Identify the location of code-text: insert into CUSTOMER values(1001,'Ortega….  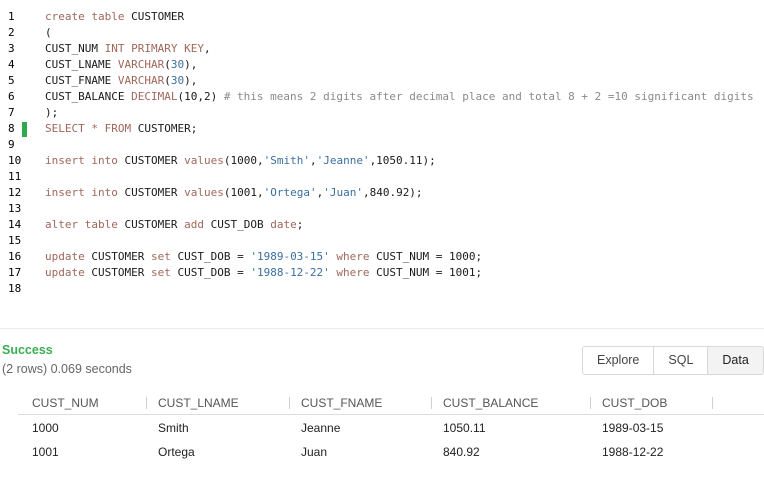
(234, 193).